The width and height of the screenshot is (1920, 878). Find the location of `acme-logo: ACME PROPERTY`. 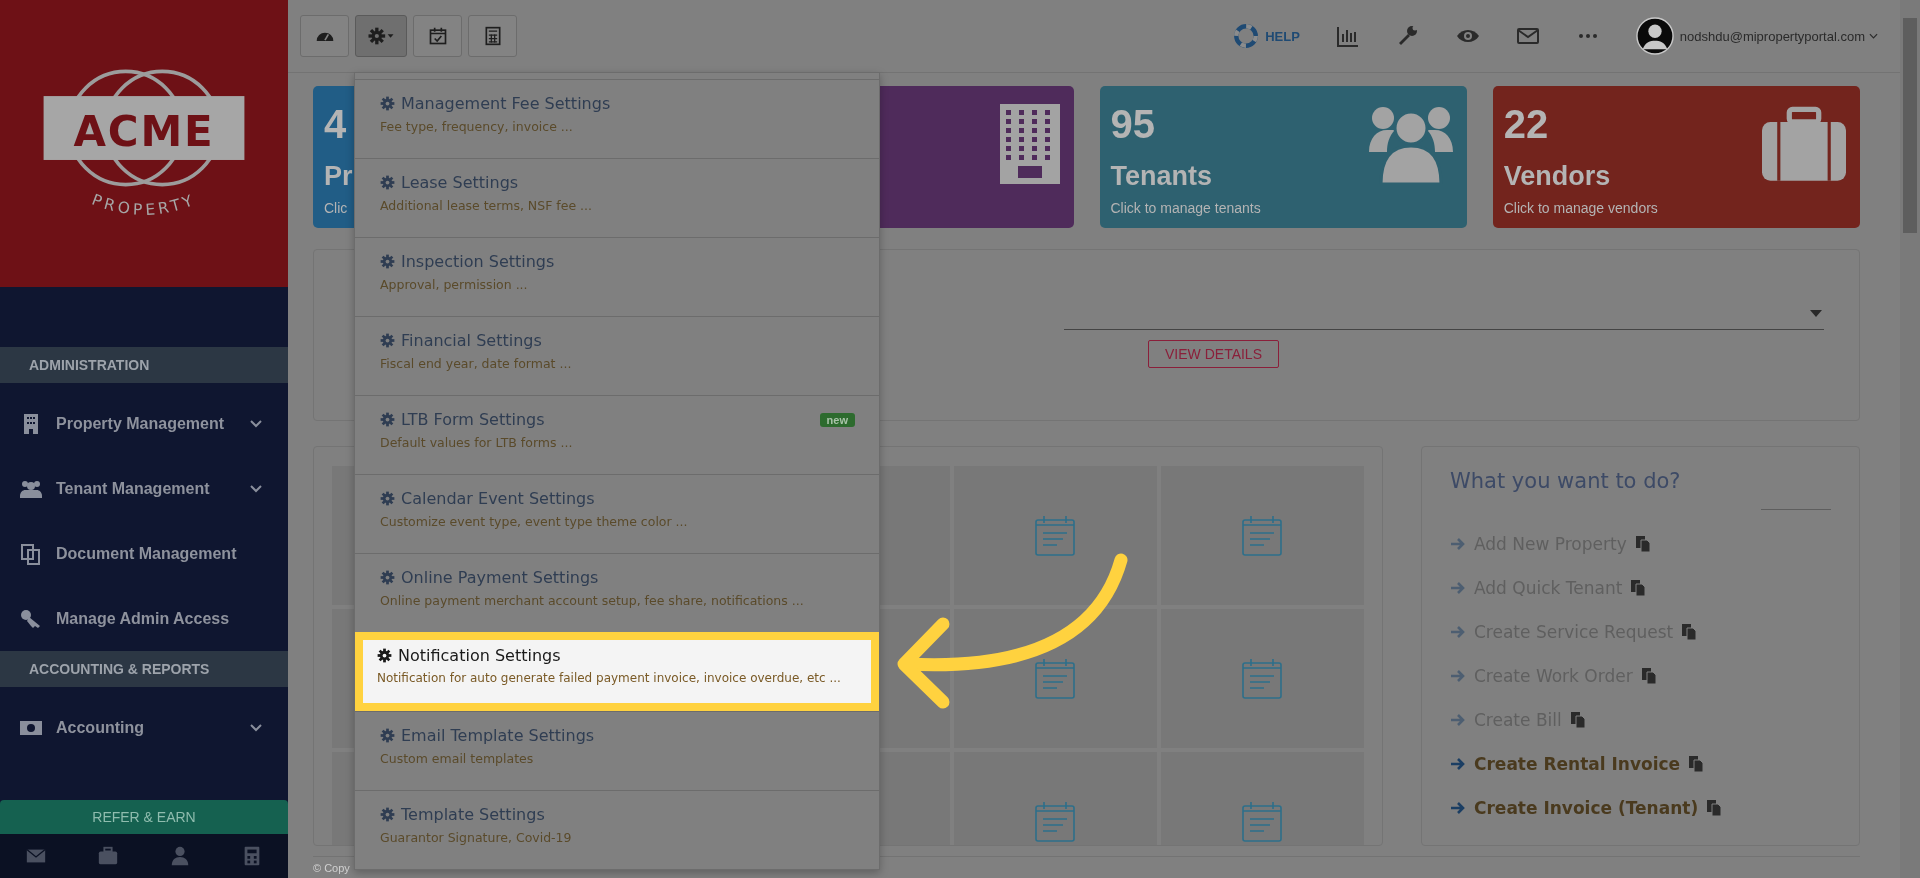

acme-logo: ACME PROPERTY is located at coordinates (144, 143).